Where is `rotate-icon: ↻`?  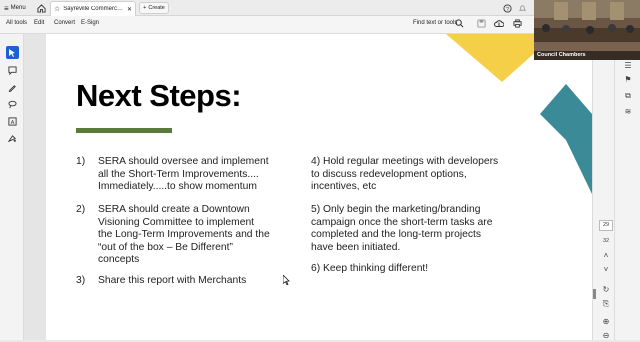 rotate-icon: ↻ is located at coordinates (606, 290).